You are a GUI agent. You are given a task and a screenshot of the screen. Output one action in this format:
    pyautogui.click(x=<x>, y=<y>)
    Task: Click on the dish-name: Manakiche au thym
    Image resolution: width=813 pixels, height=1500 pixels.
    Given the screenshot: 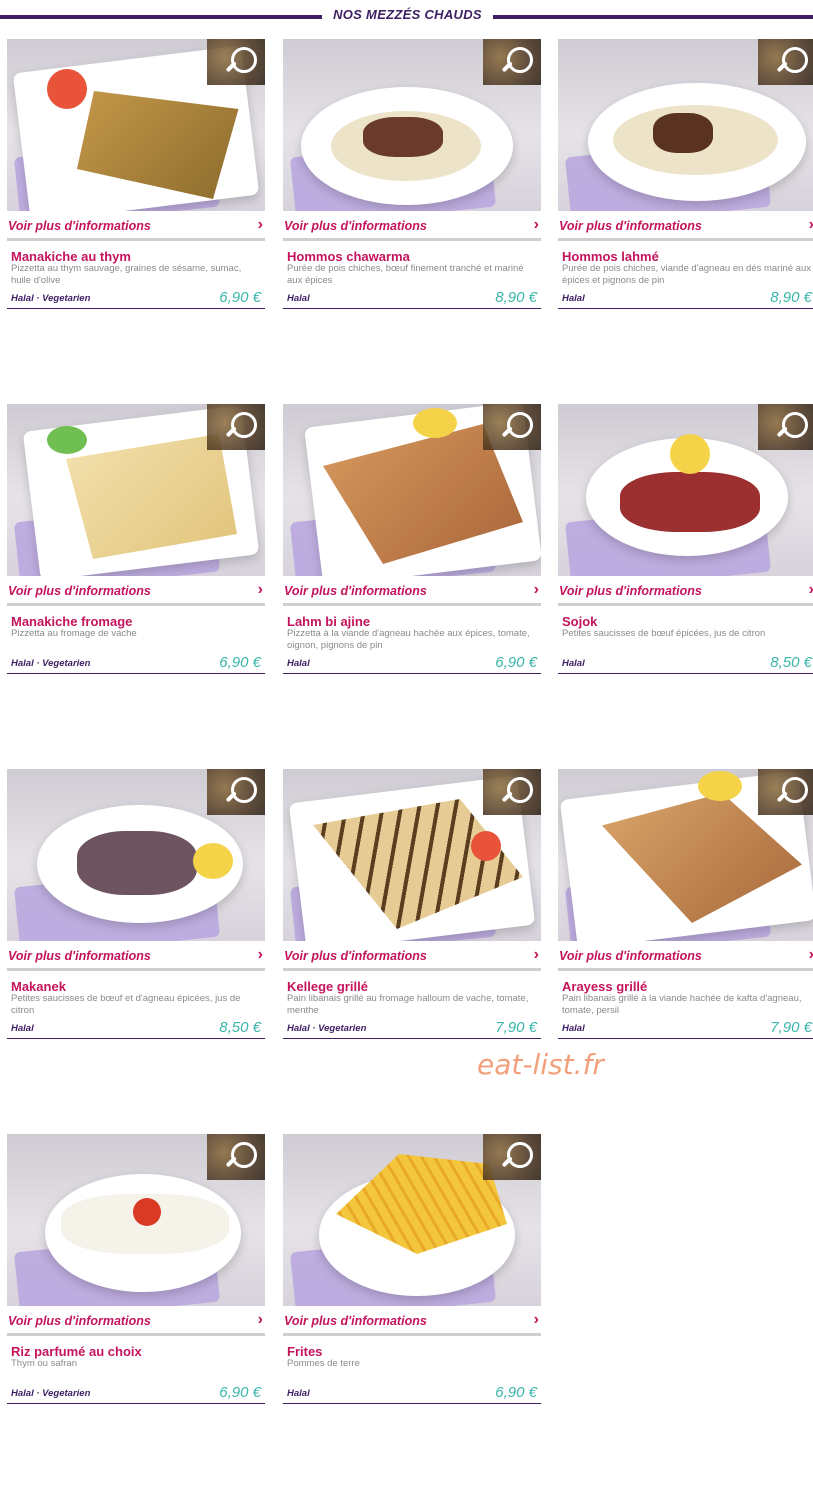 What is the action you would take?
    pyautogui.click(x=71, y=256)
    